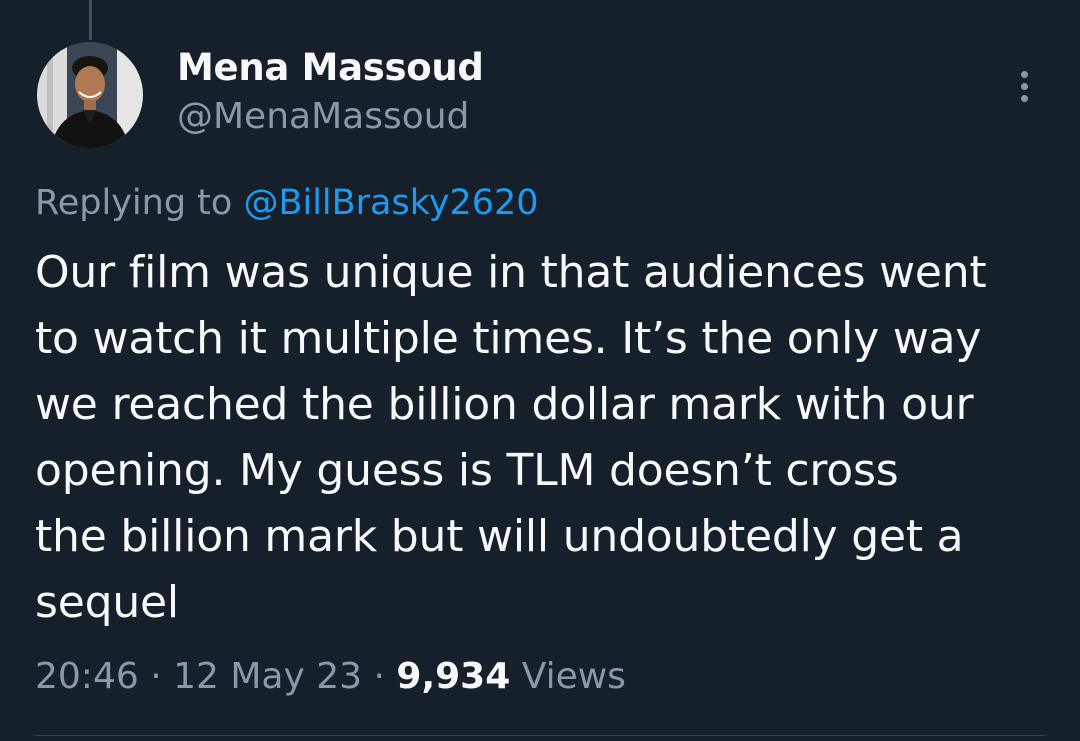 This screenshot has height=741, width=1080. What do you see at coordinates (267, 676) in the screenshot?
I see `tweet-date: 12 May 23` at bounding box center [267, 676].